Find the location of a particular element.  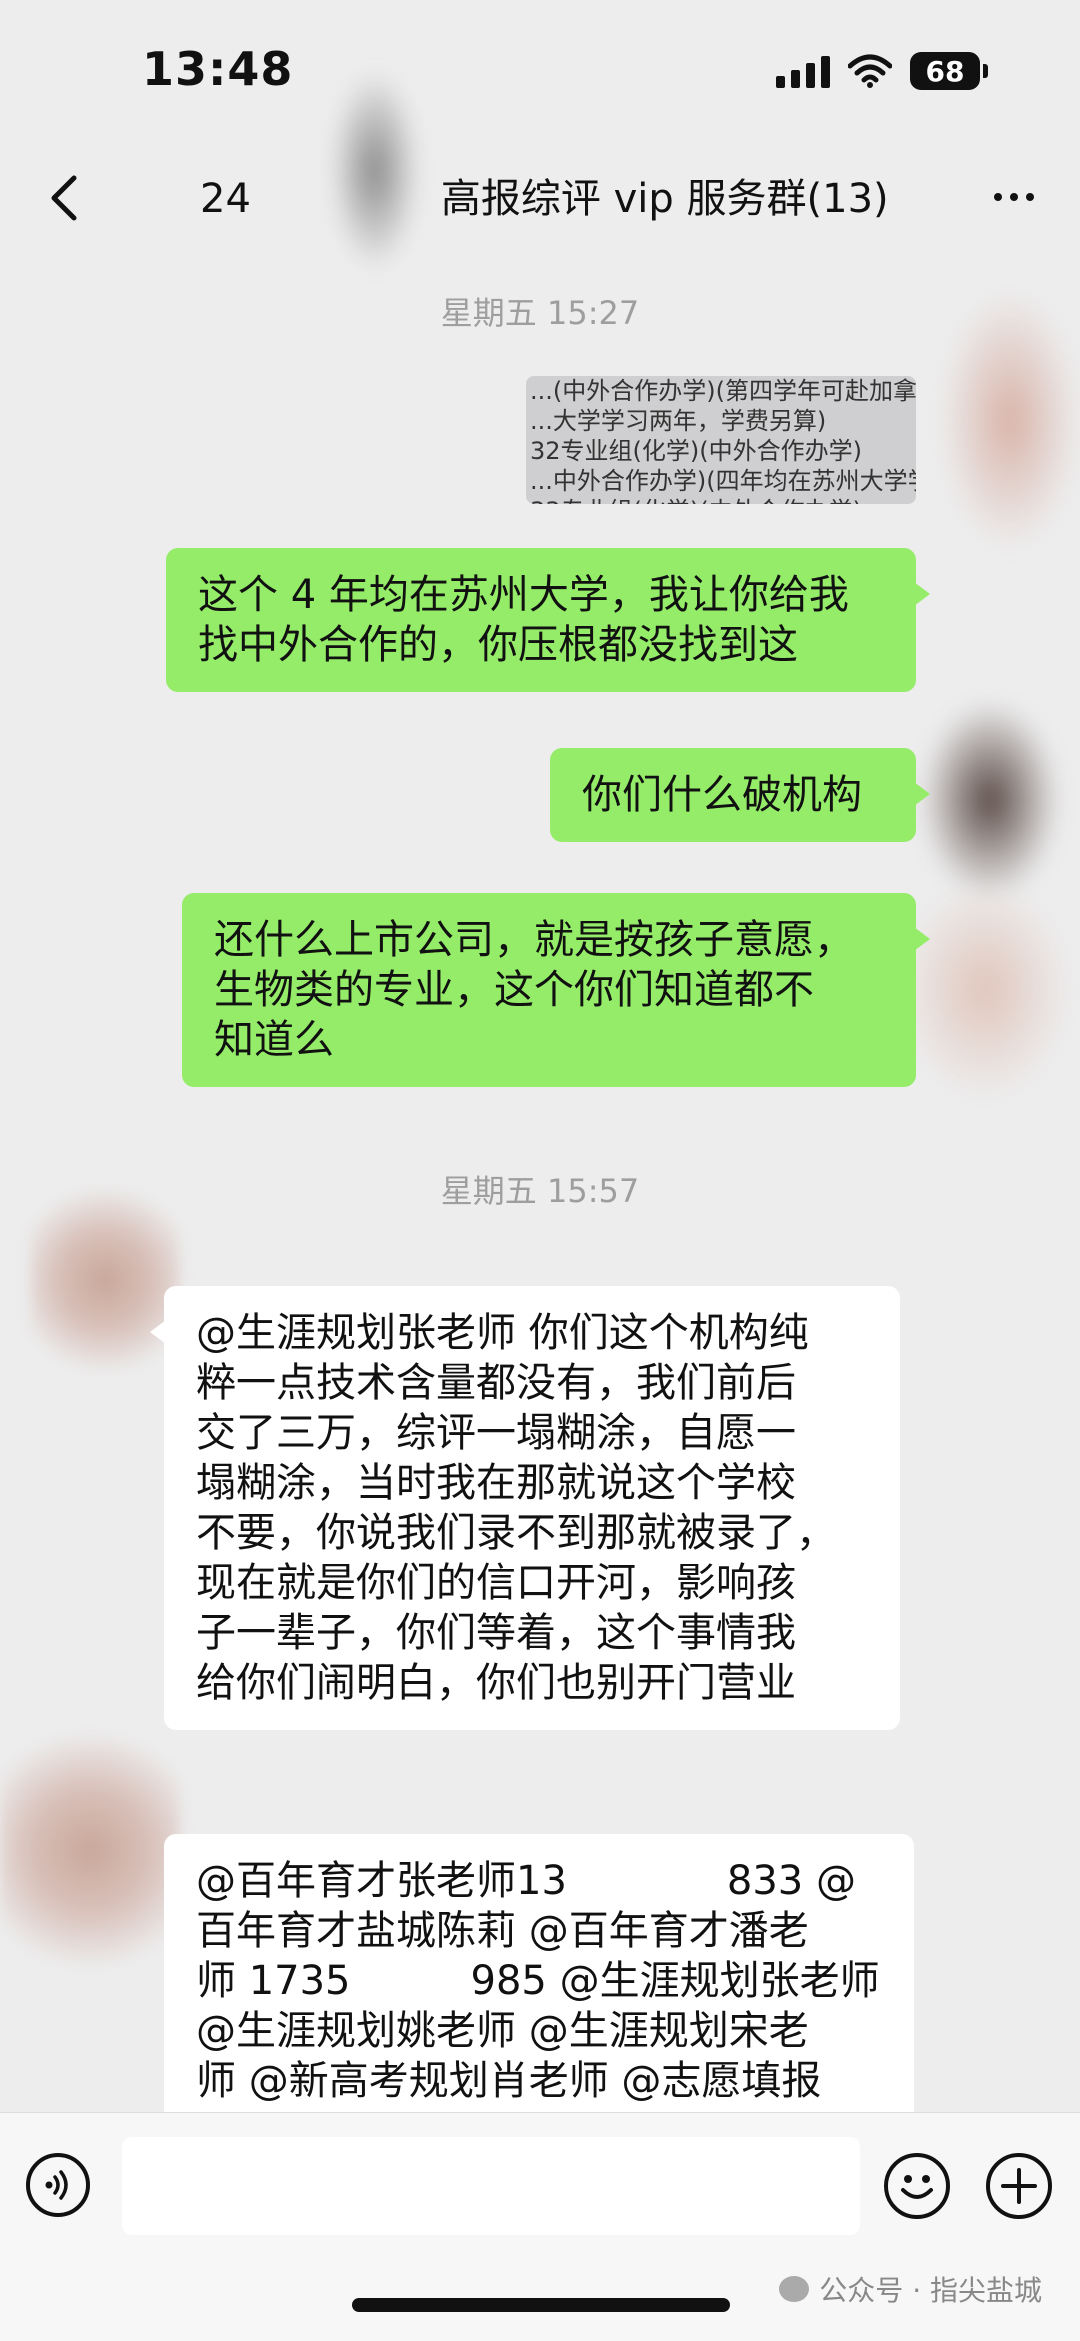

plus-button is located at coordinates (1019, 2186).